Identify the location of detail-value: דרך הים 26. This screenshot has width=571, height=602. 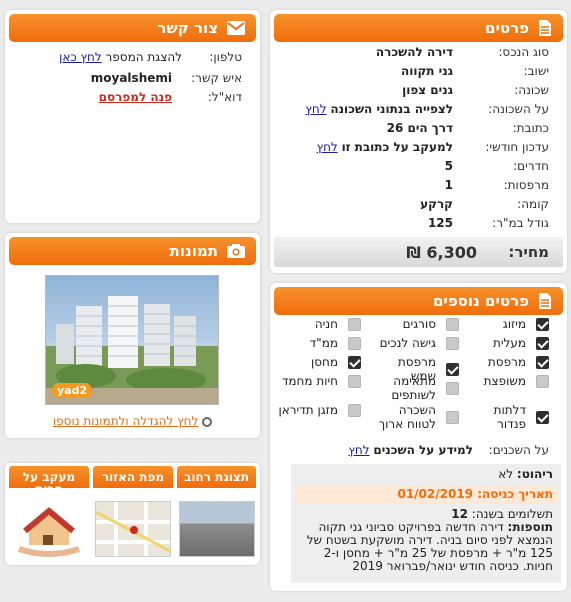
(419, 127).